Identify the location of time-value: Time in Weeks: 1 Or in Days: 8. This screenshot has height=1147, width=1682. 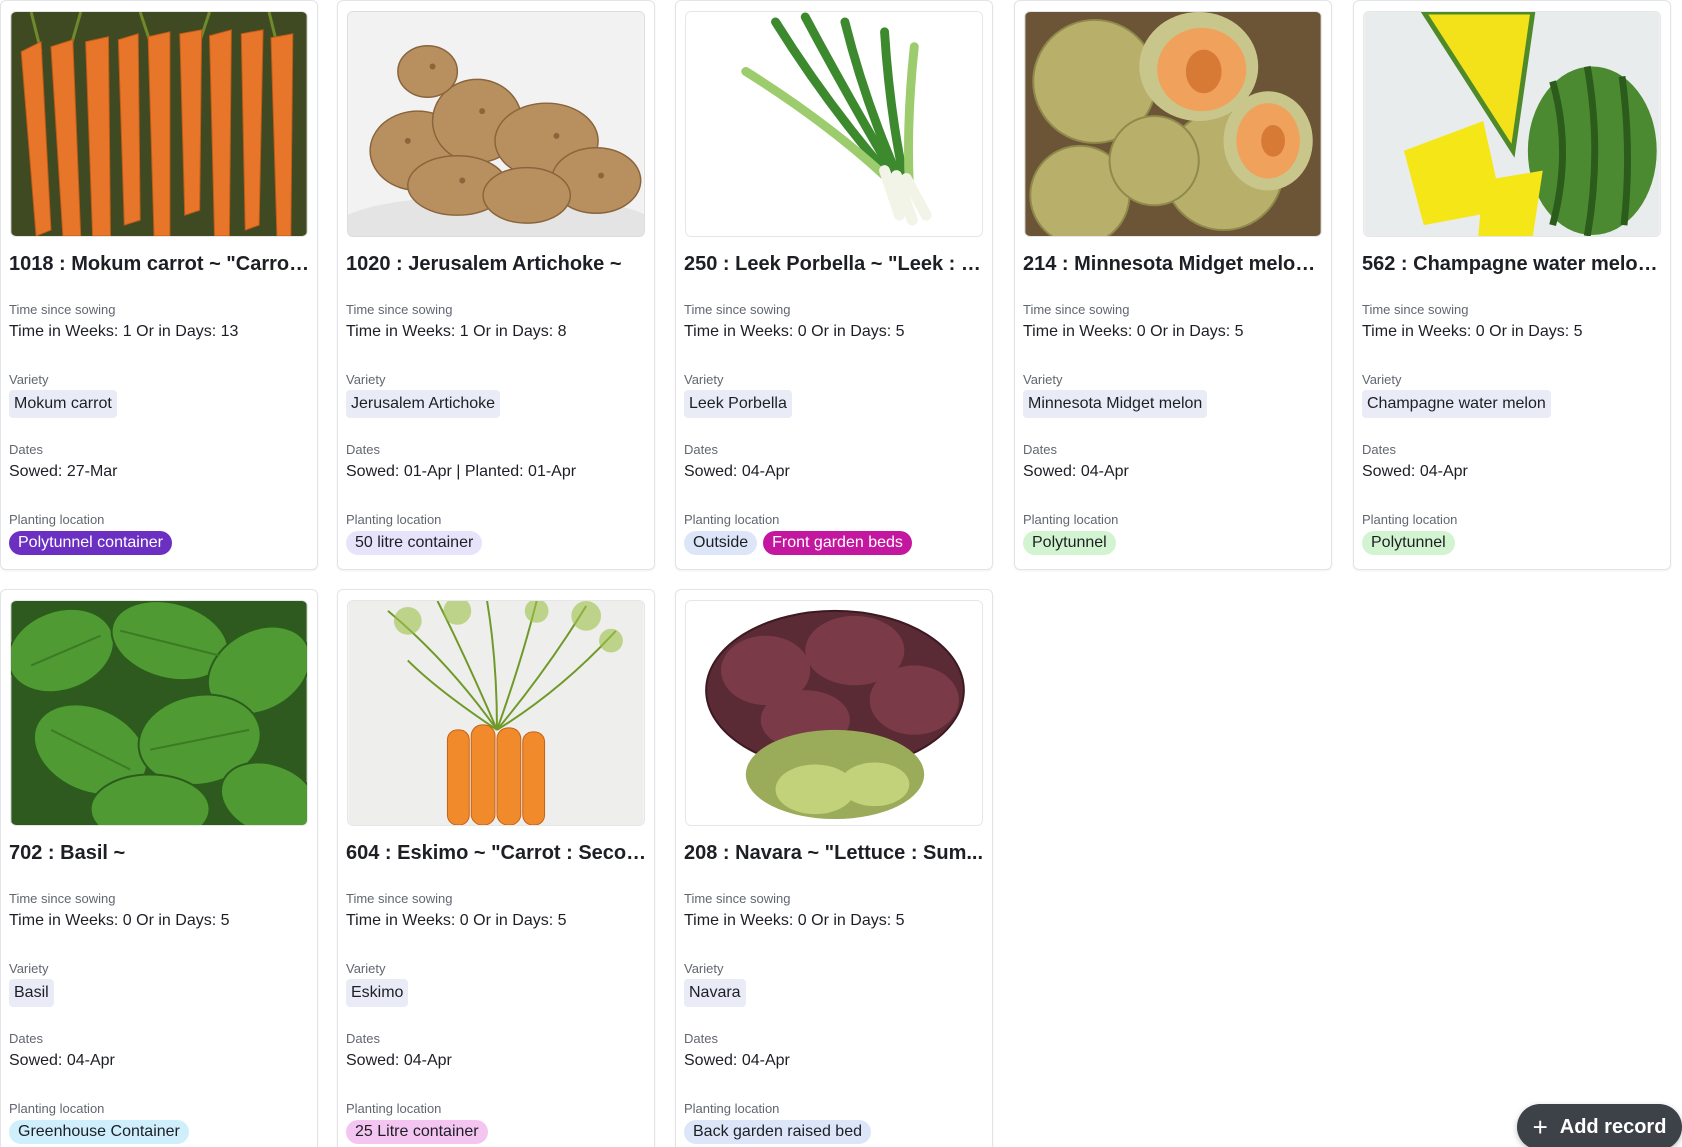
(456, 331).